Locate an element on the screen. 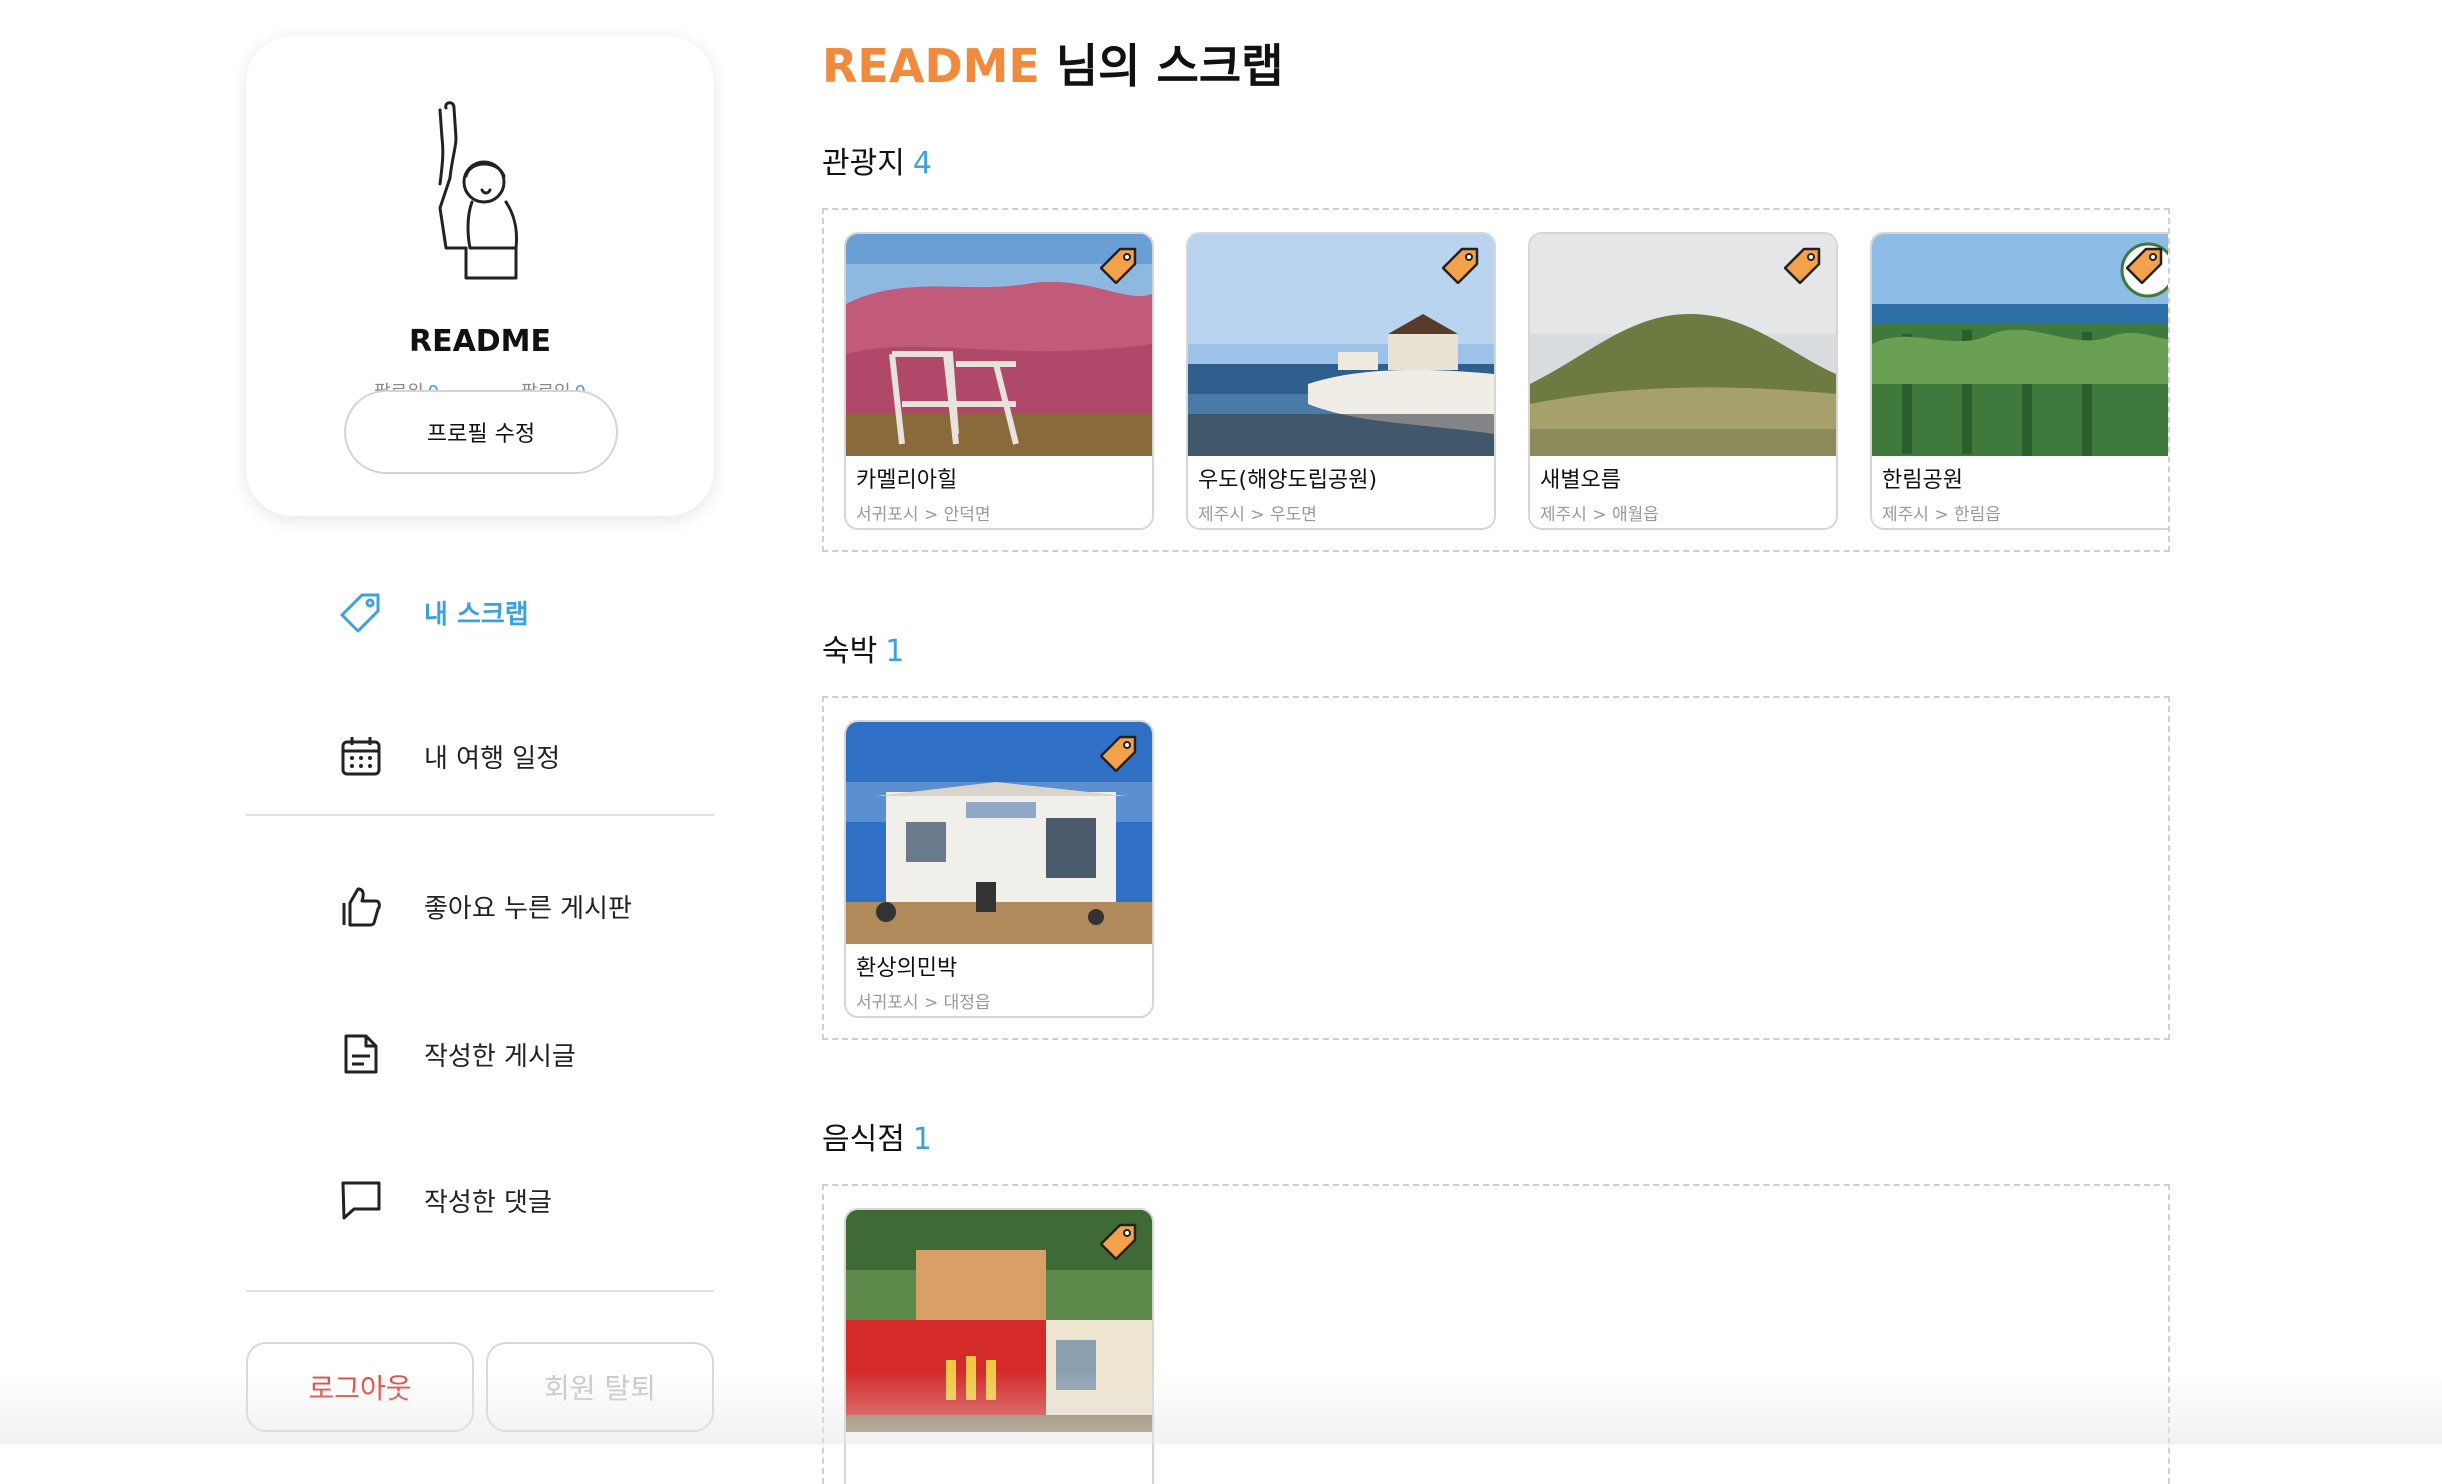  scrap-card is located at coordinates (999, 1346).